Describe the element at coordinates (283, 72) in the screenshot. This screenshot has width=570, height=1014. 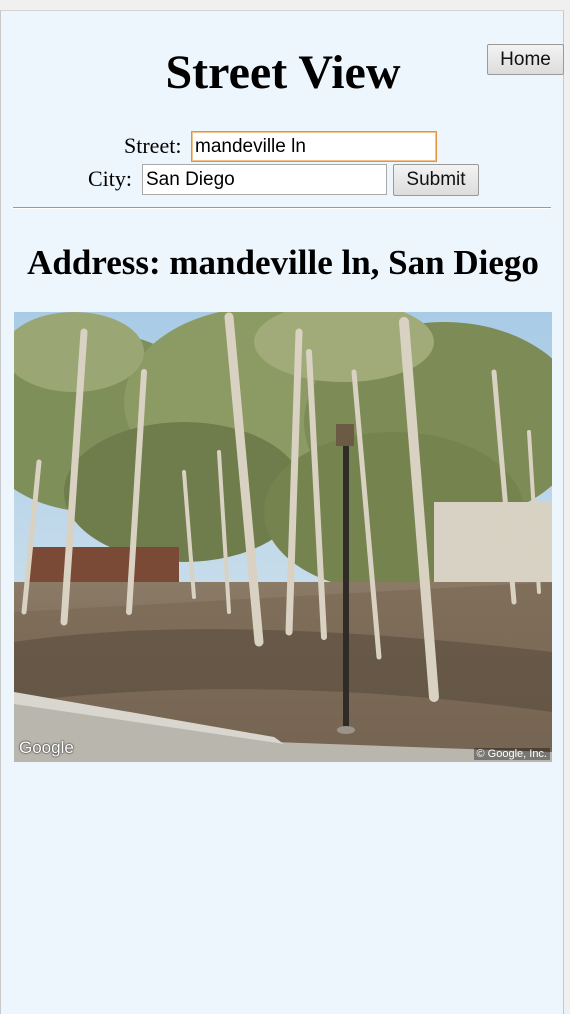
I see `page-title: Street View` at that location.